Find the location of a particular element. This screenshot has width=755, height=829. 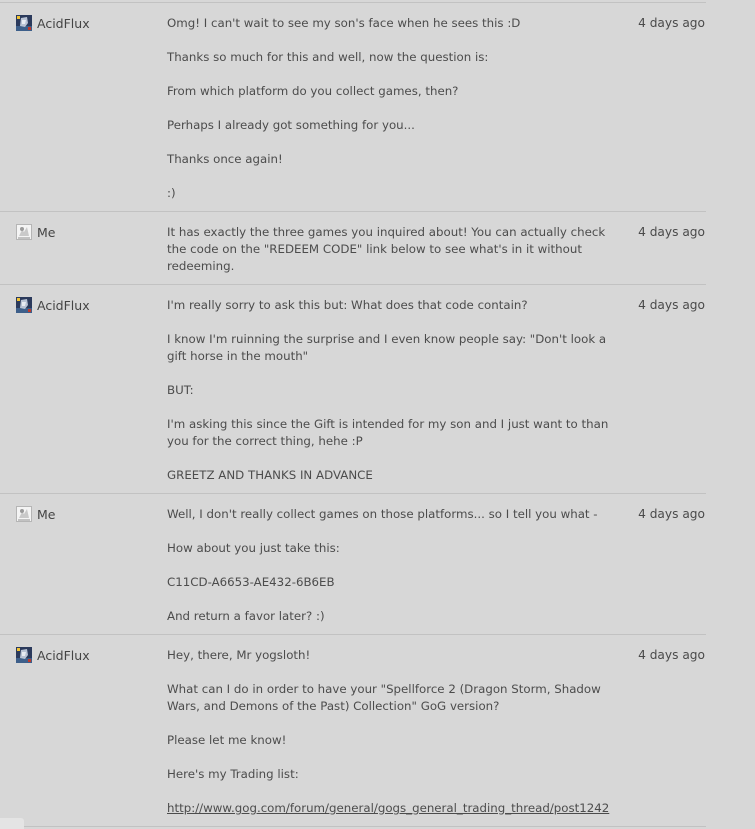

message-paragraph: GREETZ AND THANKS IN ADVANCE is located at coordinates (270, 475).